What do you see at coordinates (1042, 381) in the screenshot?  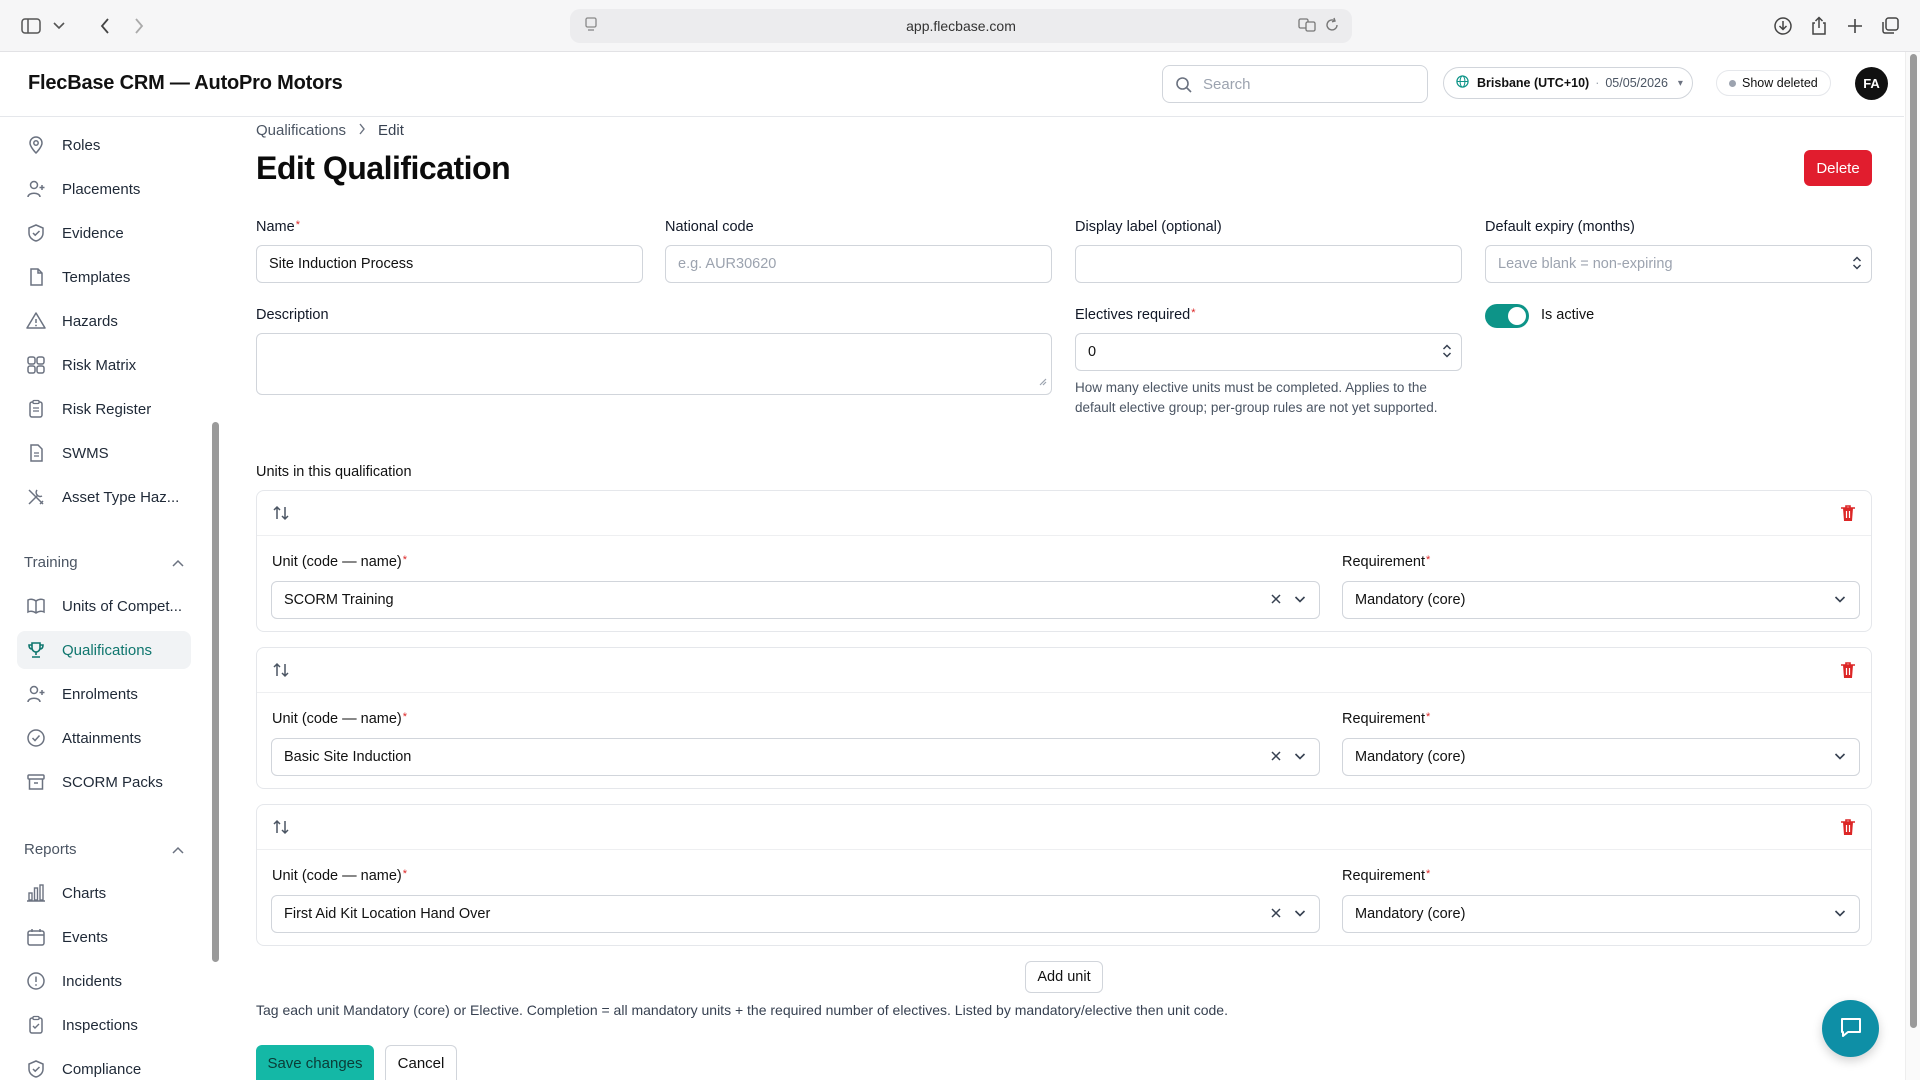 I see `resize-handle-icon` at bounding box center [1042, 381].